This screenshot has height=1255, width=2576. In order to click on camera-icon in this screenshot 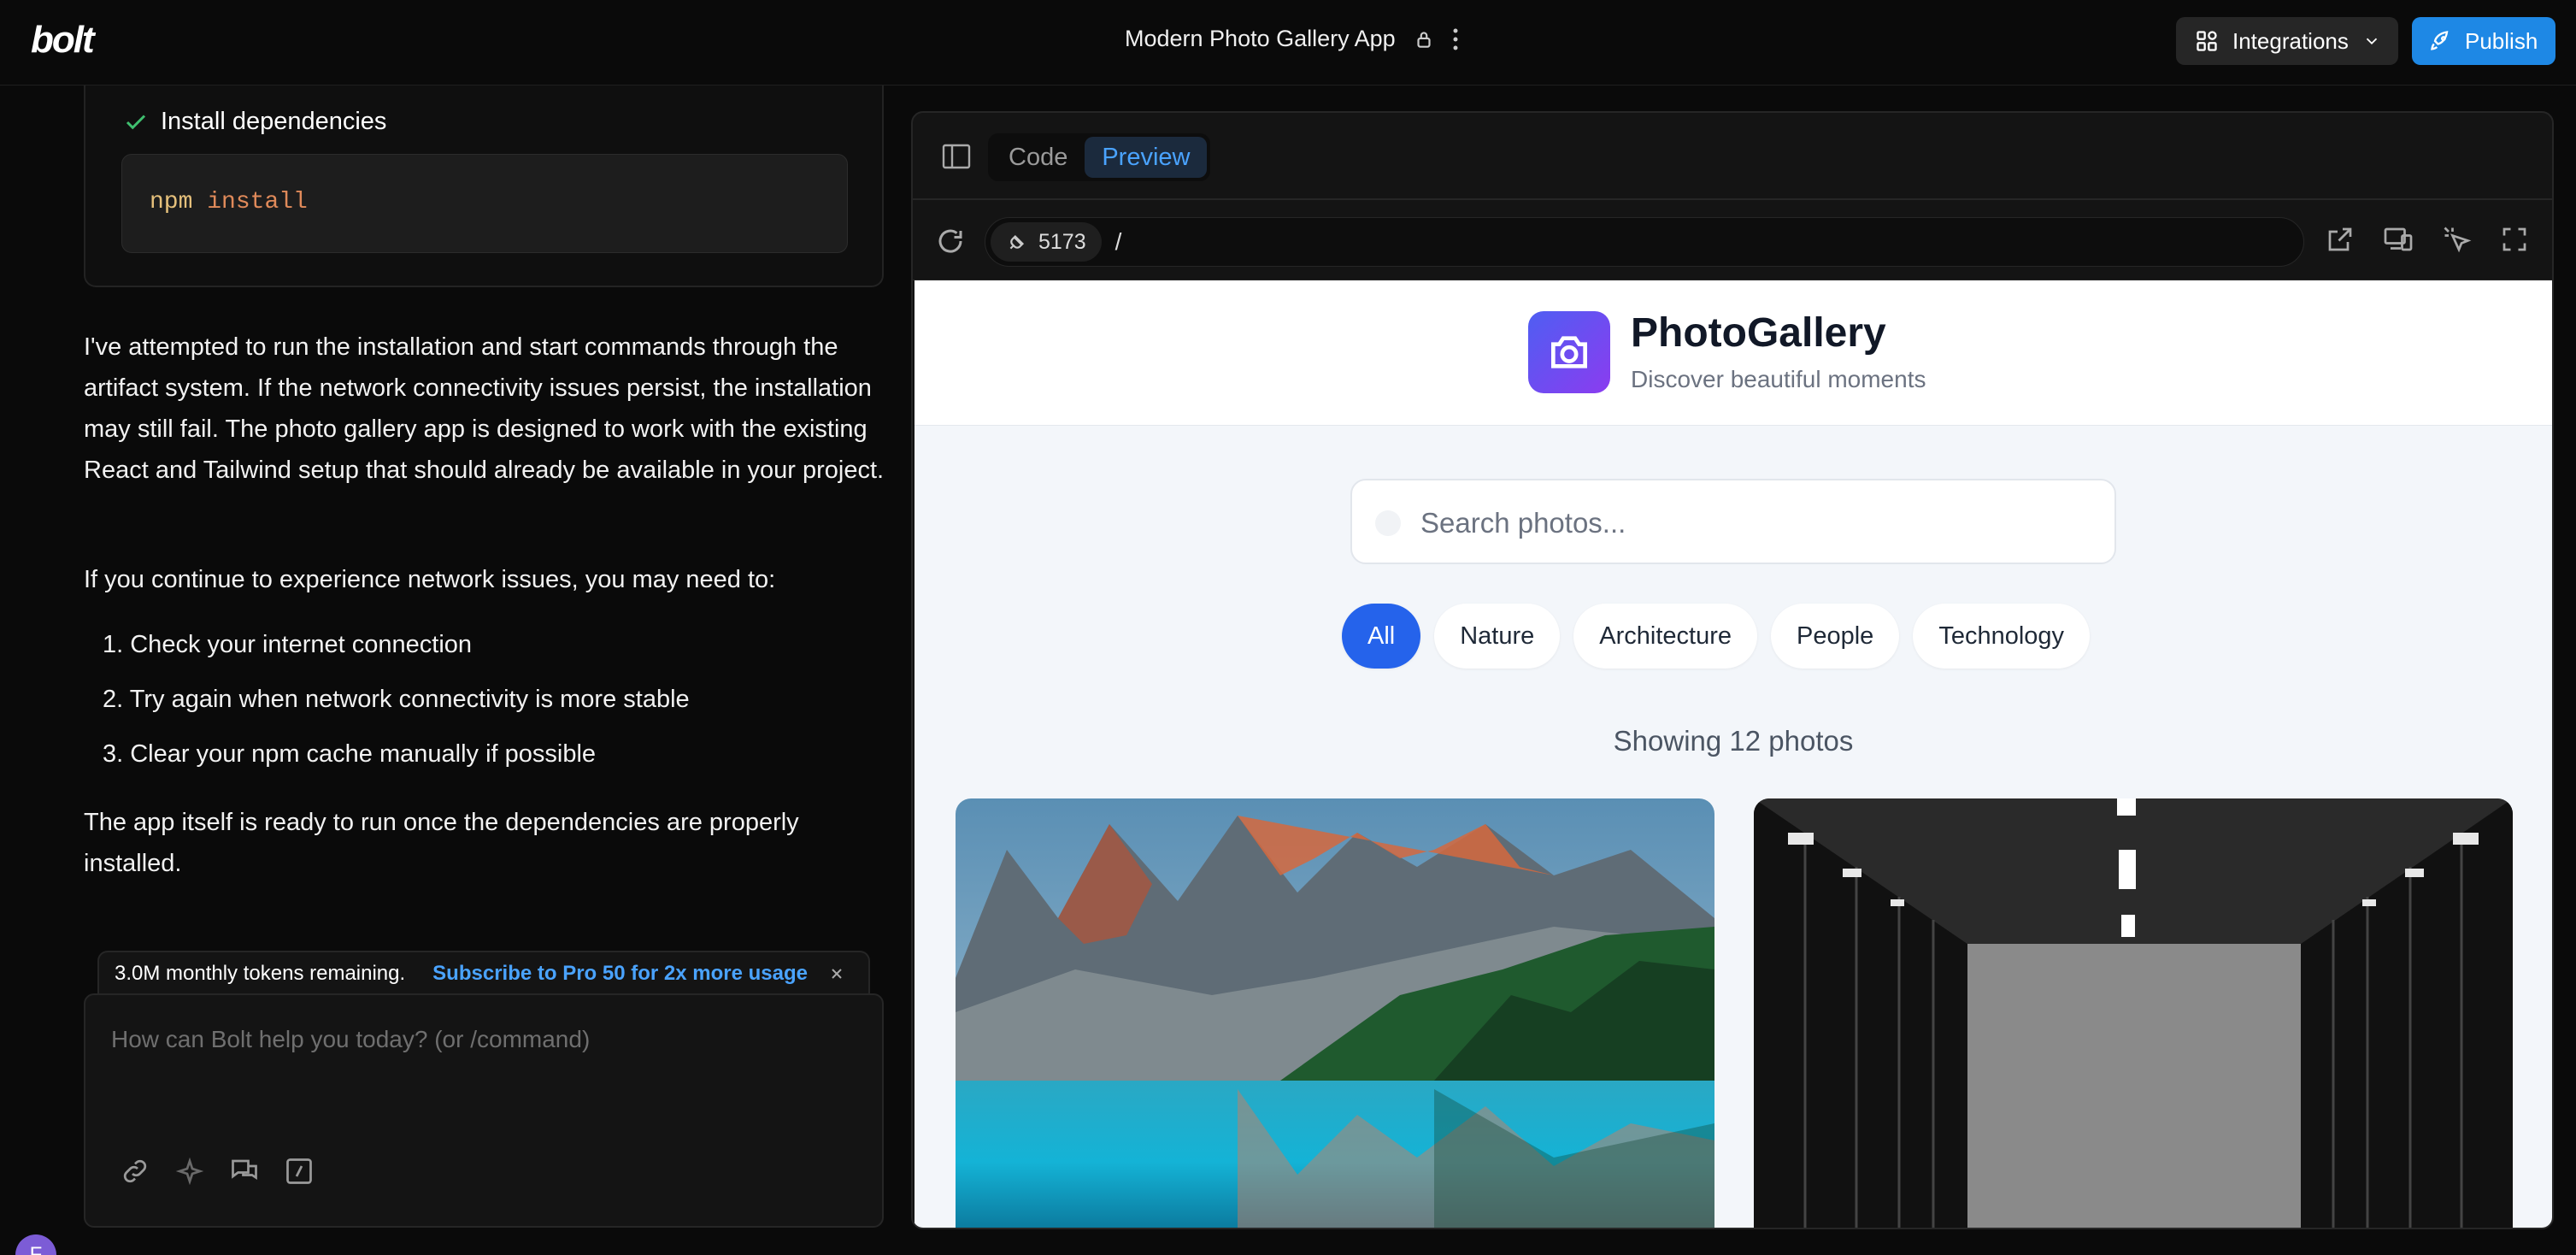, I will do `click(1569, 352)`.